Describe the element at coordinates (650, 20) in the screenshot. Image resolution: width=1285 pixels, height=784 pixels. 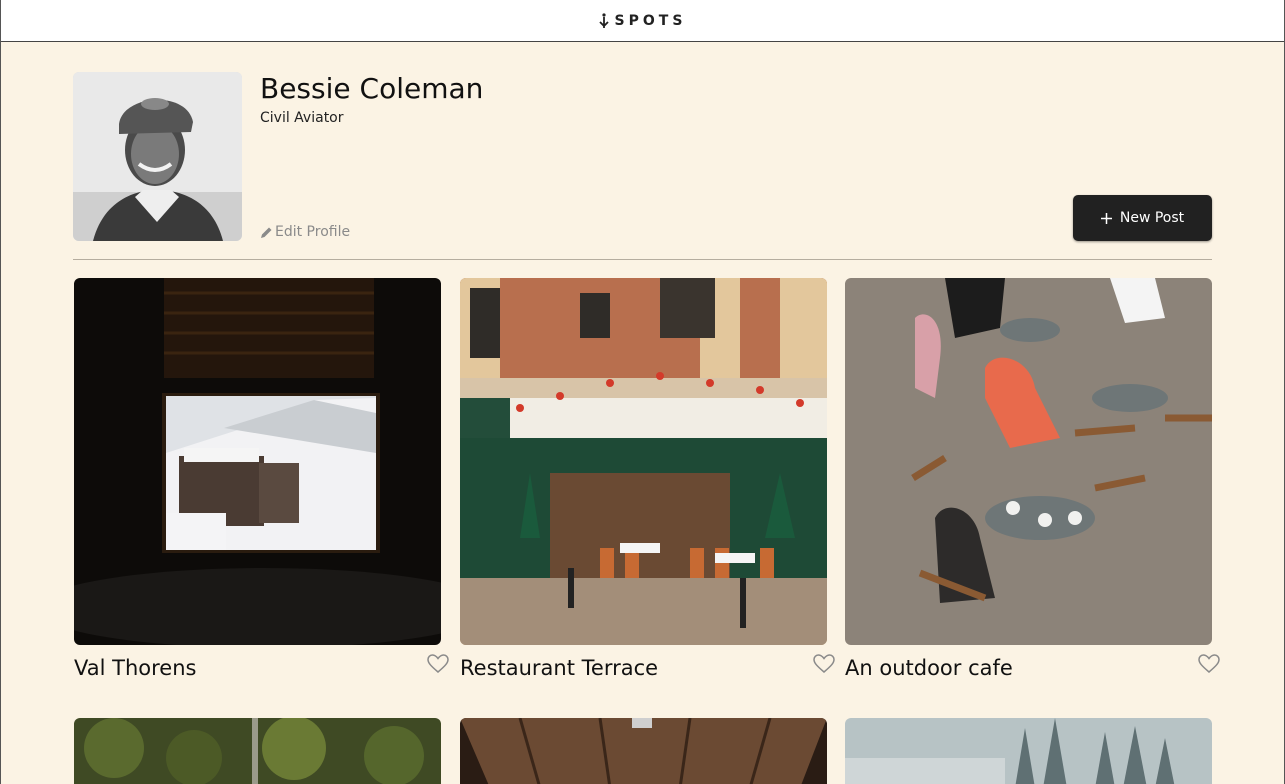
I see `logo-text: SPOTS` at that location.